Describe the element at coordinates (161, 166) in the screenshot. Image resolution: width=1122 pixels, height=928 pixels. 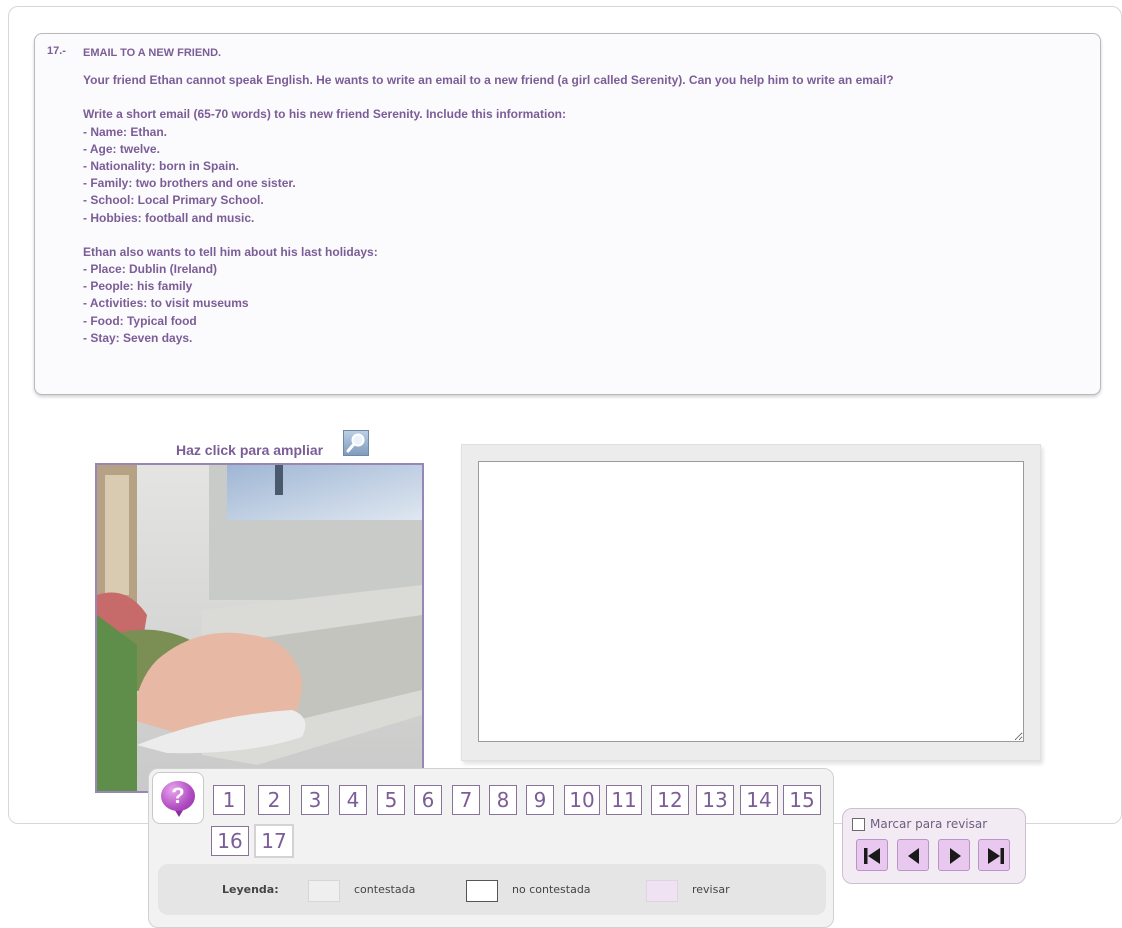
I see `info-line: - Nationality: born in Spain.` at that location.